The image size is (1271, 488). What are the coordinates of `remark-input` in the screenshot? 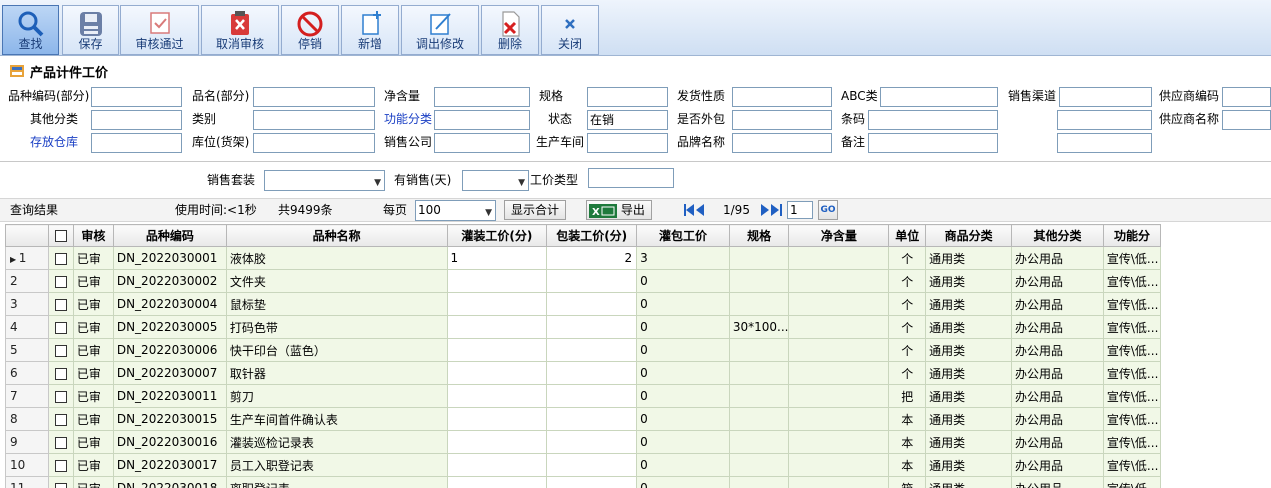 It's located at (933, 143).